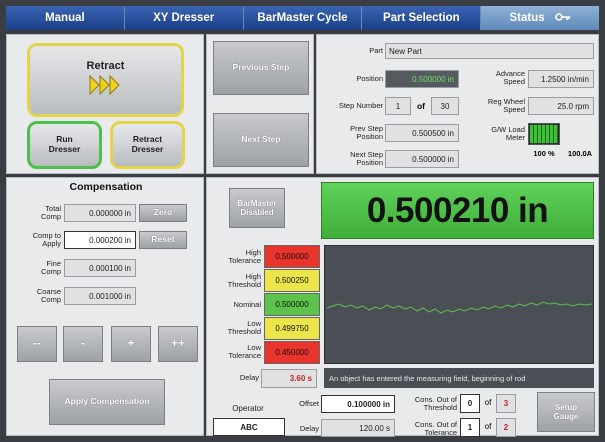  What do you see at coordinates (561, 79) in the screenshot?
I see `advance-speed-field: 1.2500 in/min` at bounding box center [561, 79].